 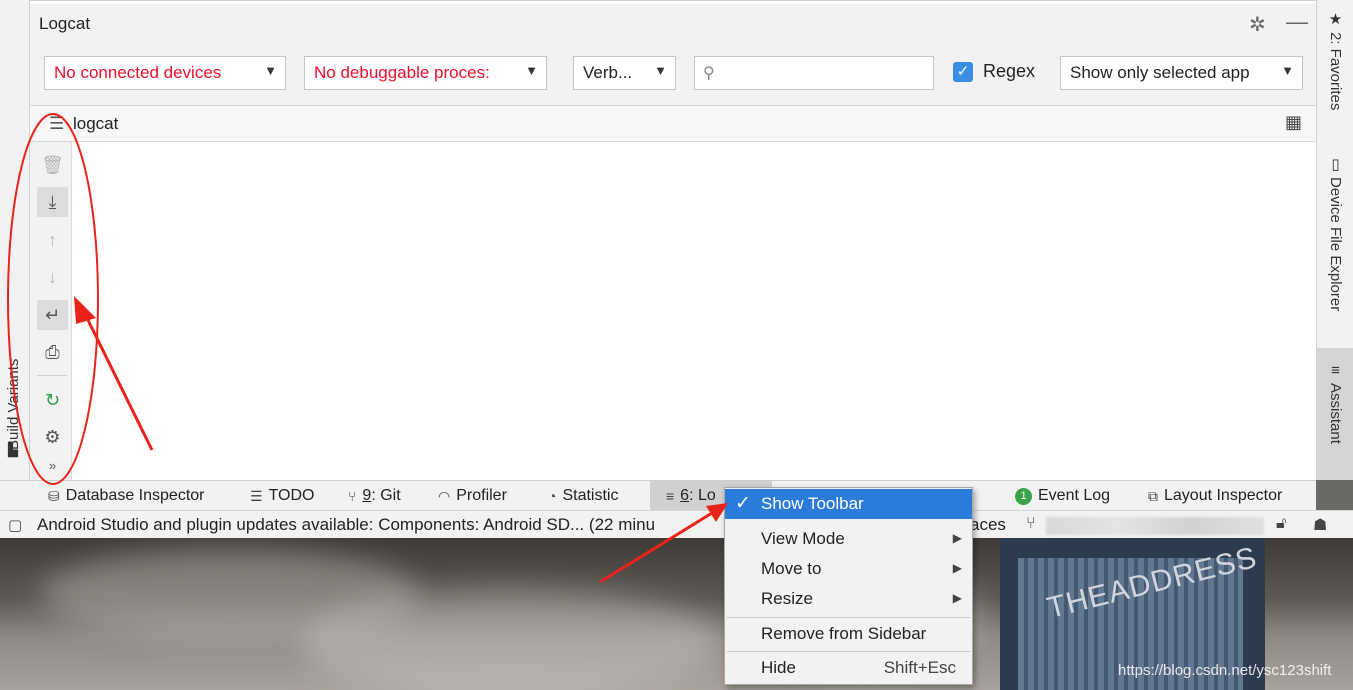 I want to click on gauge-icon: ◠, so click(x=444, y=495).